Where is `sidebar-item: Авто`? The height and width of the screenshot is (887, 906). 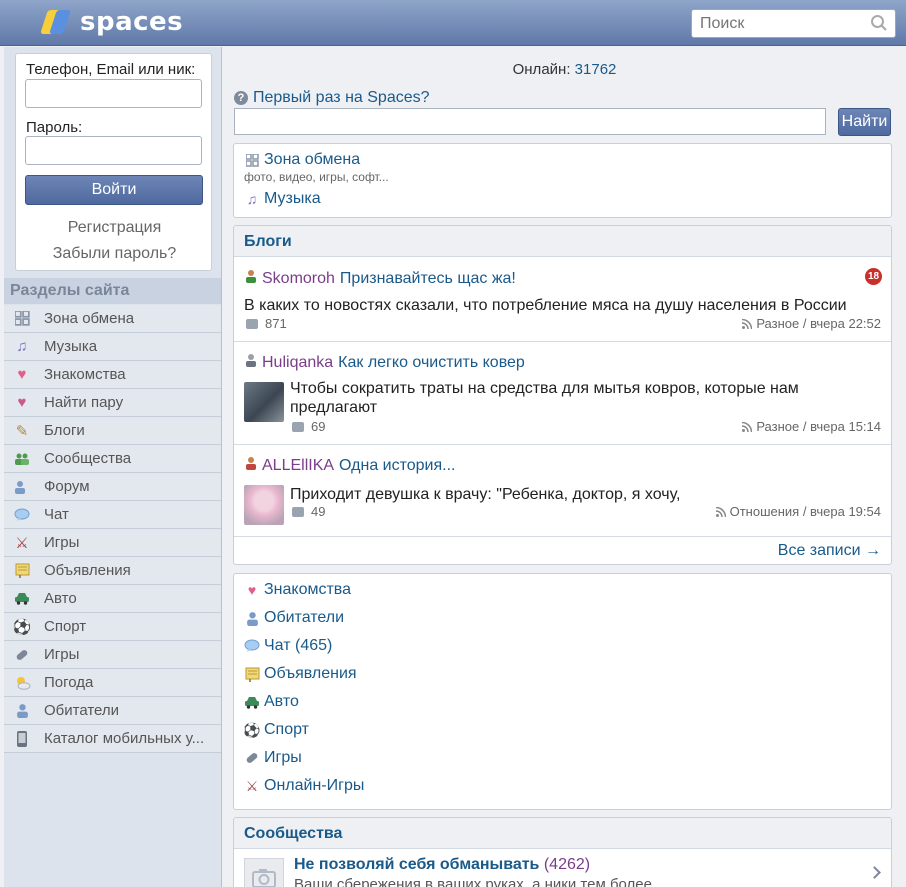 sidebar-item: Авто is located at coordinates (112, 599).